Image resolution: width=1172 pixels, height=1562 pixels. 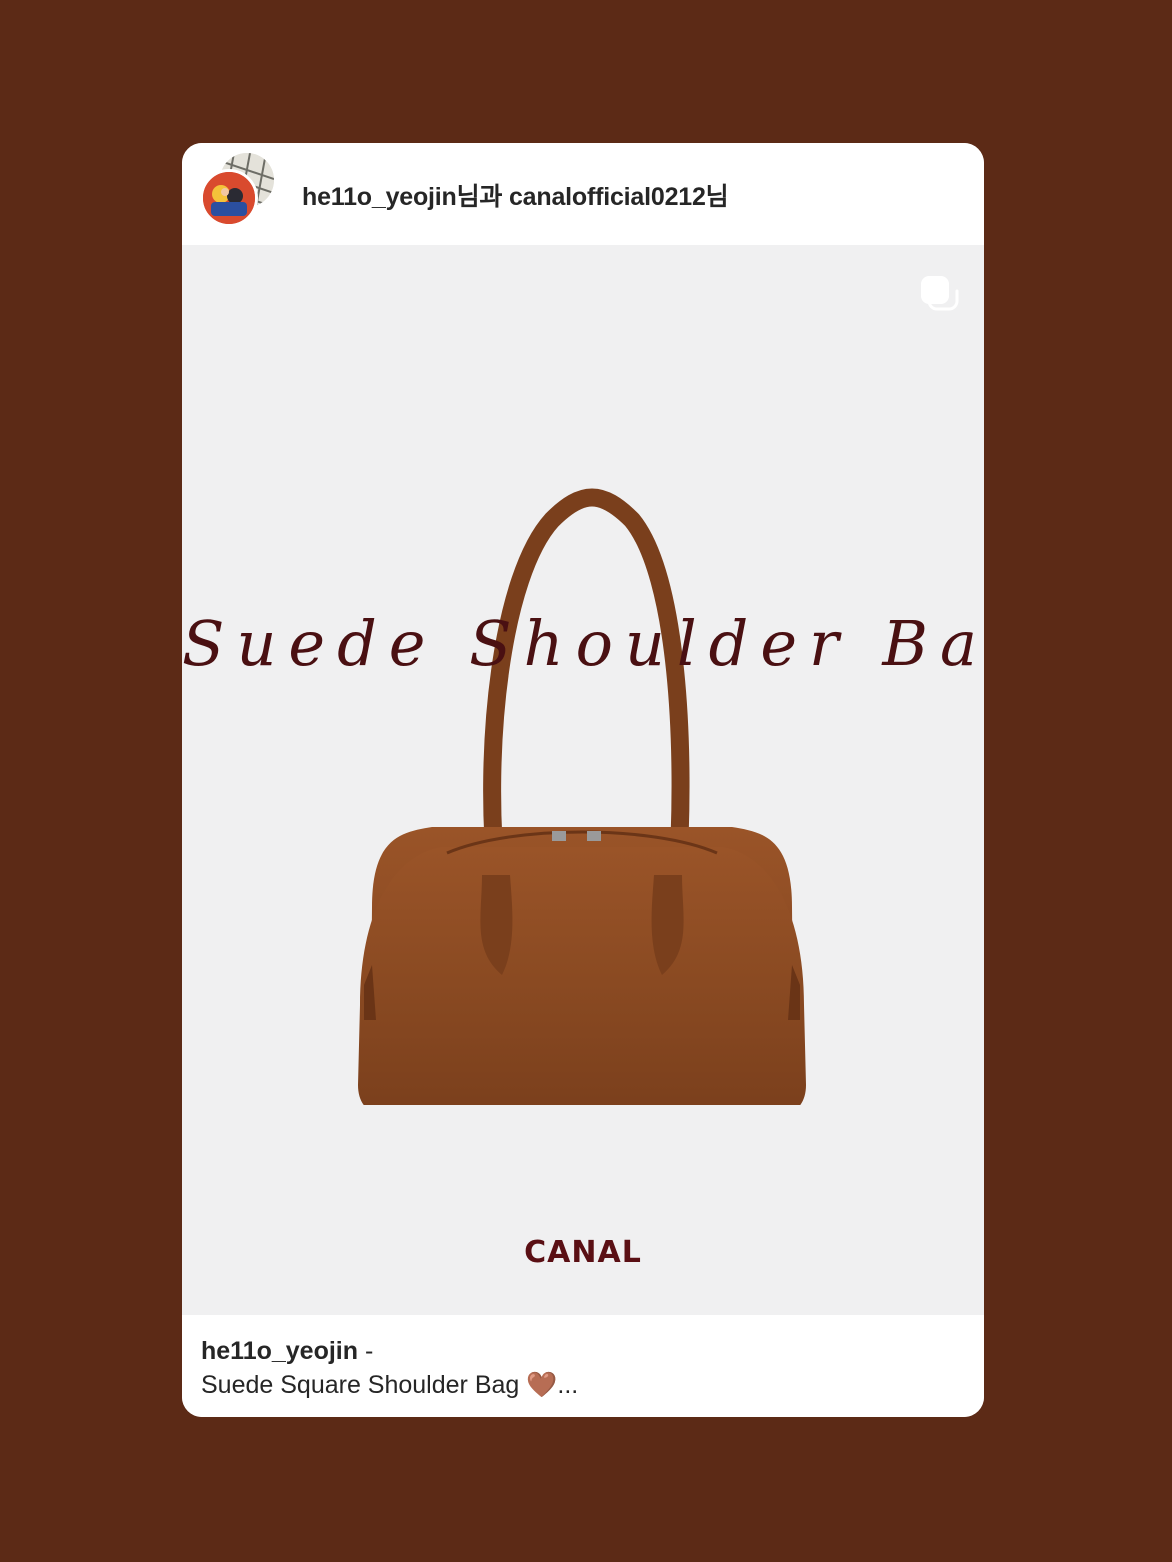 What do you see at coordinates (515, 195) in the screenshot?
I see `tagged-users-text: he11o_yeojin님과 canalofficial0212님` at bounding box center [515, 195].